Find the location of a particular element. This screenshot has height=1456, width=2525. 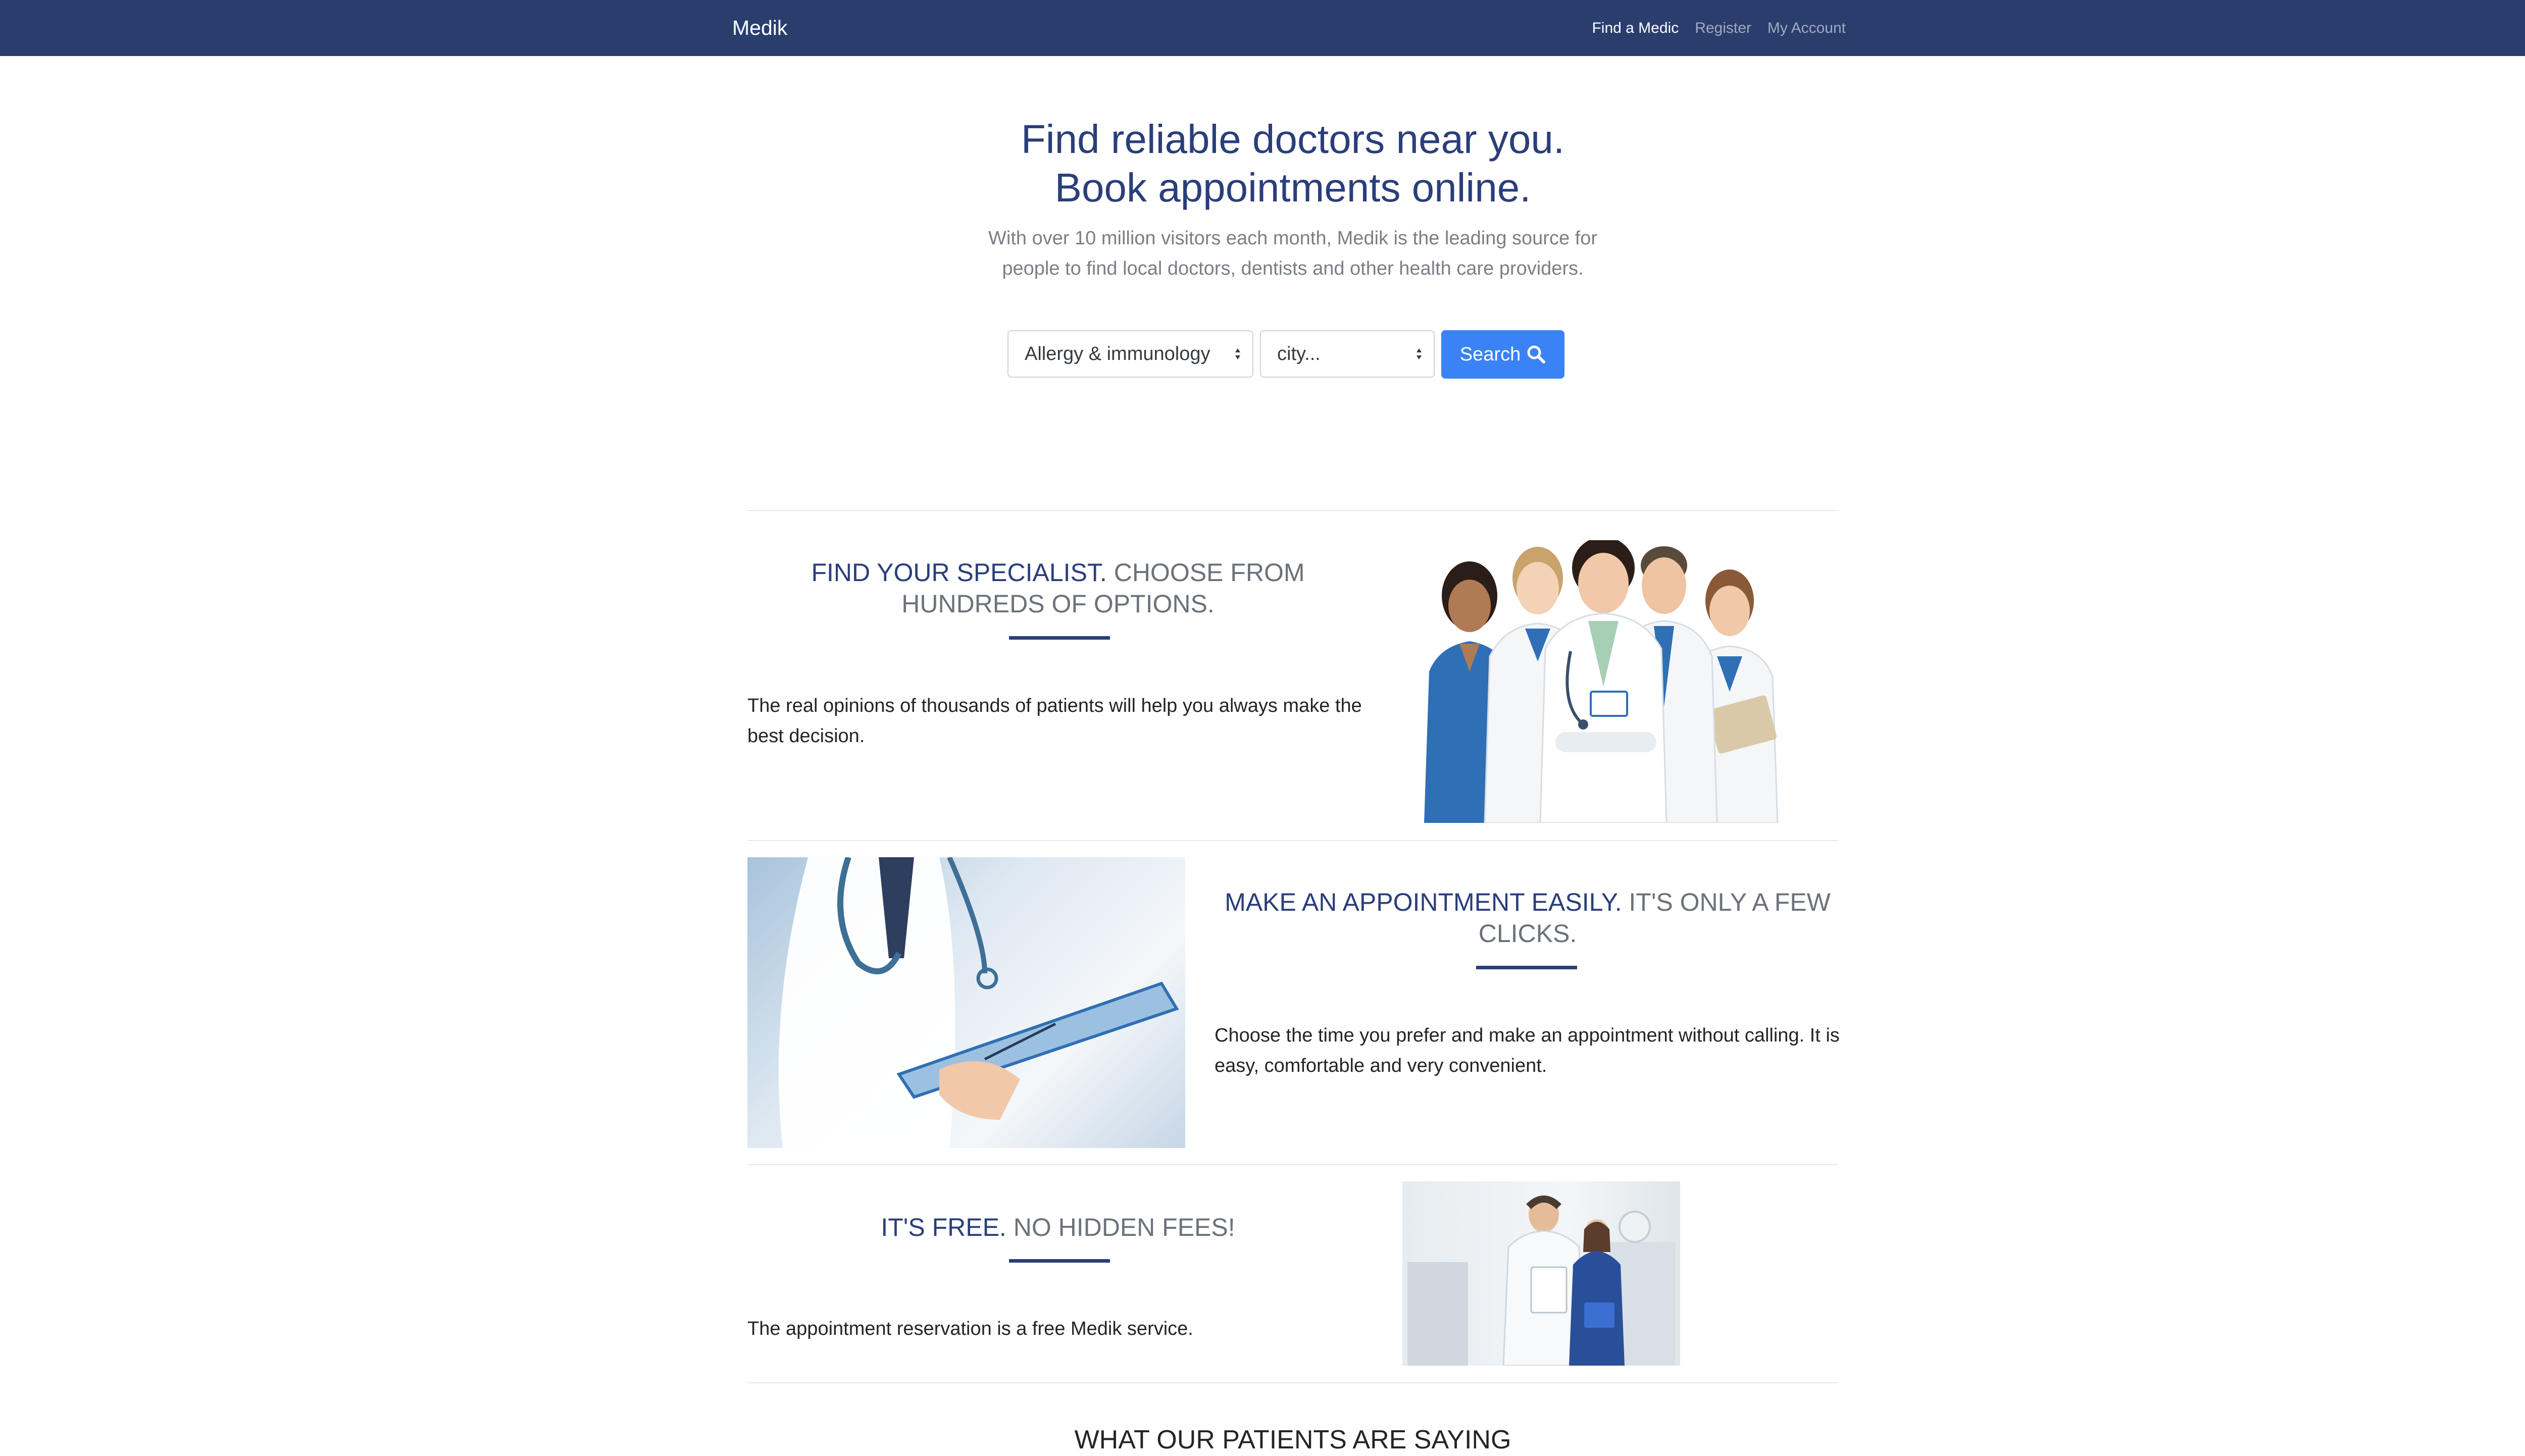

nav-links: Find a Medic Register My Account is located at coordinates (1719, 28).